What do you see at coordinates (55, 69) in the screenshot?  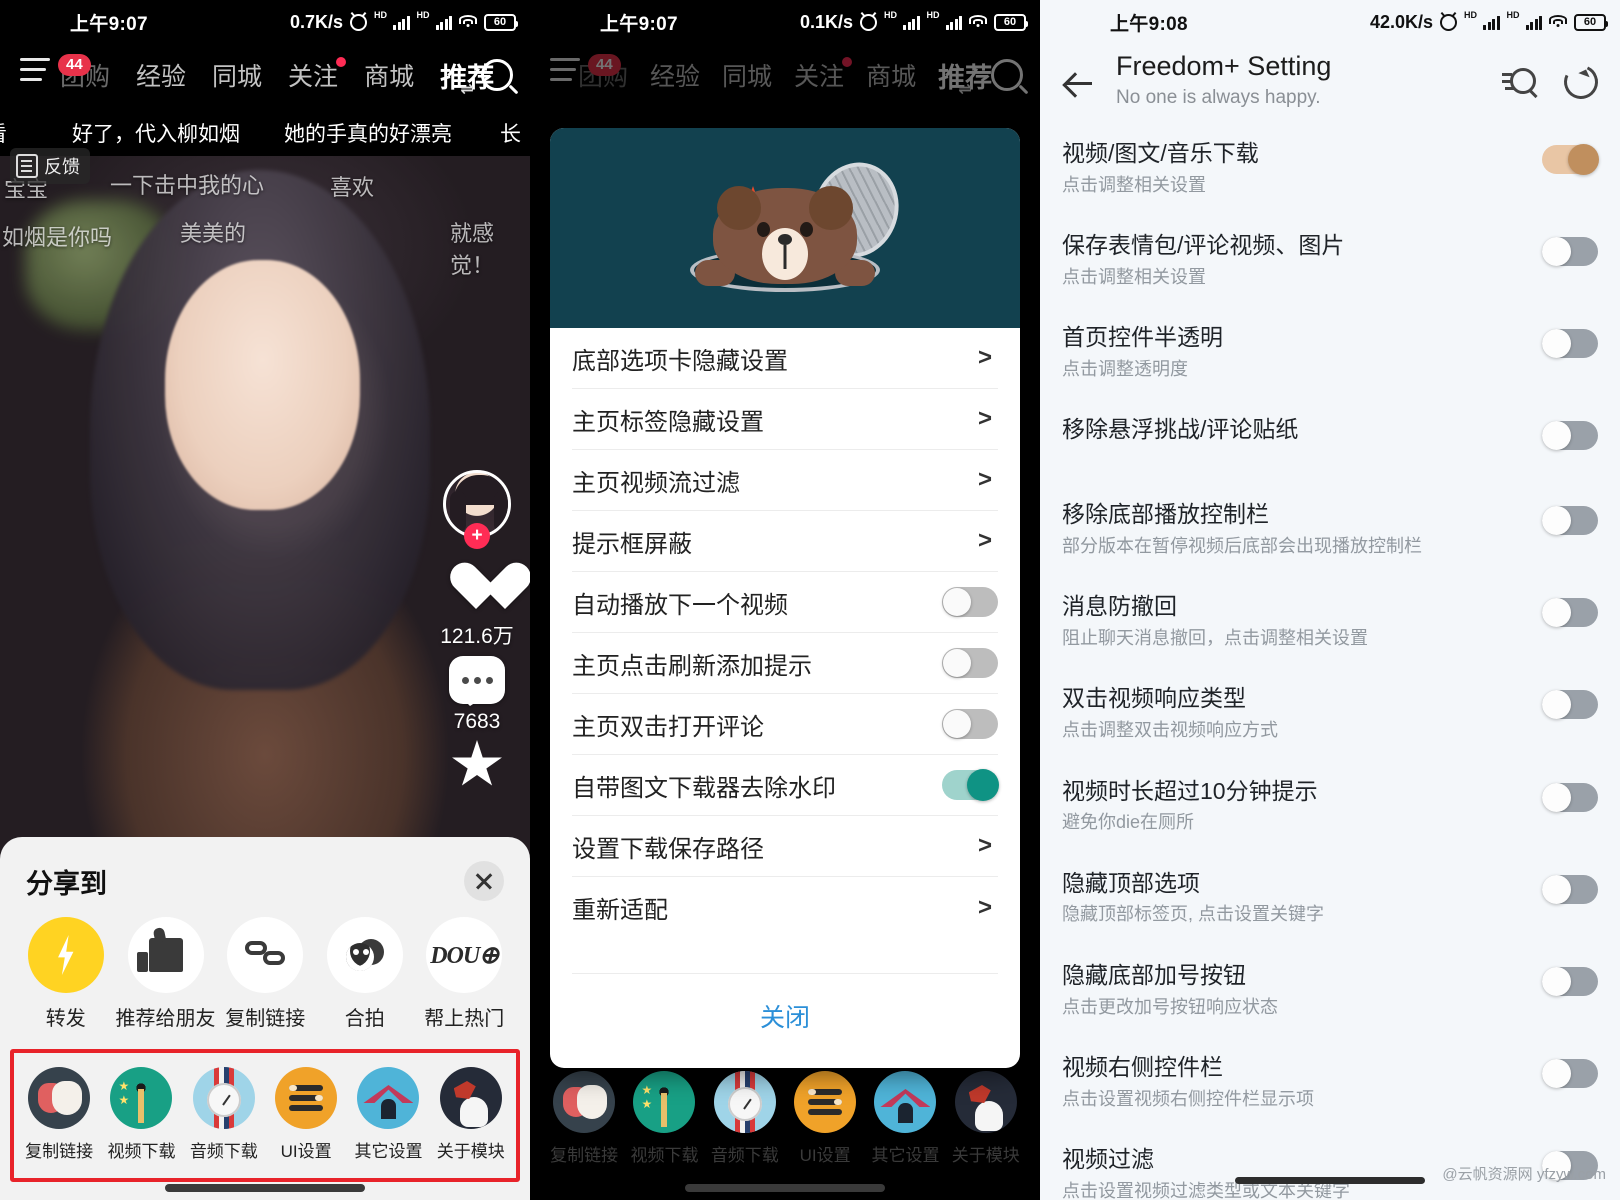 I see `menu-burger-icon: 44` at bounding box center [55, 69].